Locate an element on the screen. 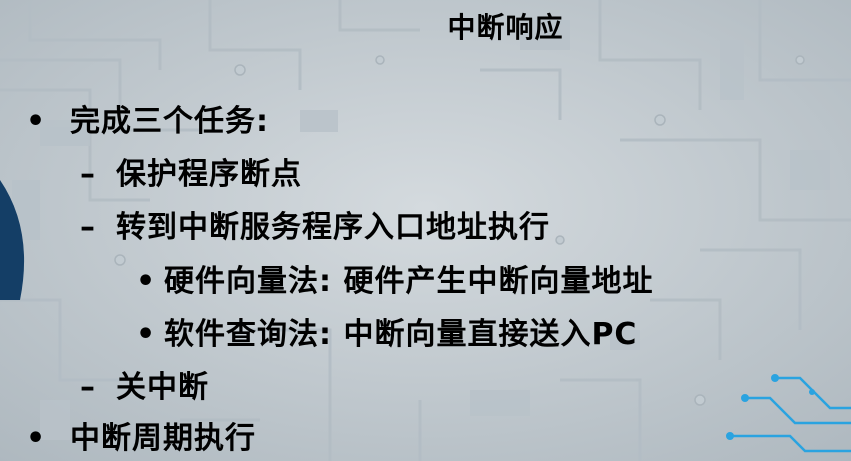 This screenshot has height=461, width=851. bullet-text: 硬件向量法: 硬件产生中断向量地址 is located at coordinates (409, 281).